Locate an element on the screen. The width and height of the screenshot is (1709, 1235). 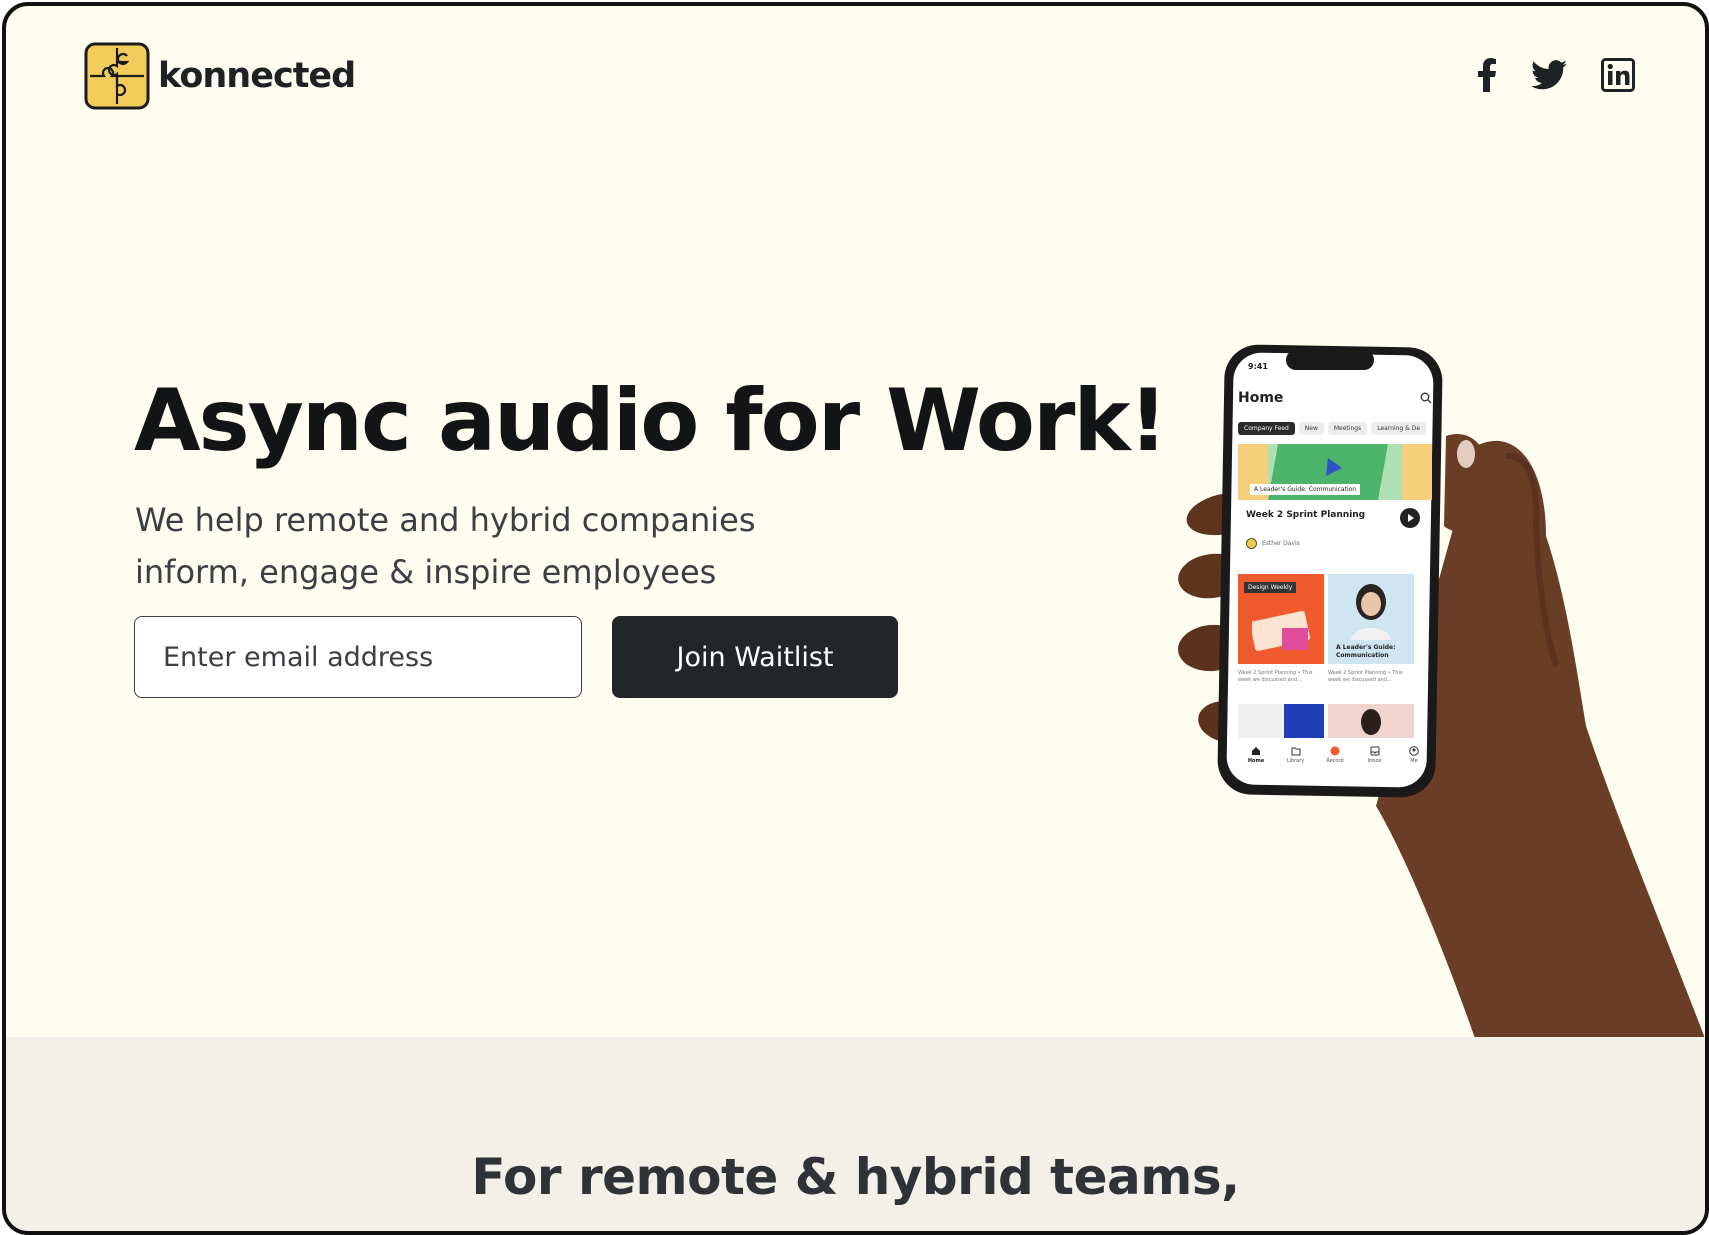
phone-screen-title: Home is located at coordinates (1261, 398).